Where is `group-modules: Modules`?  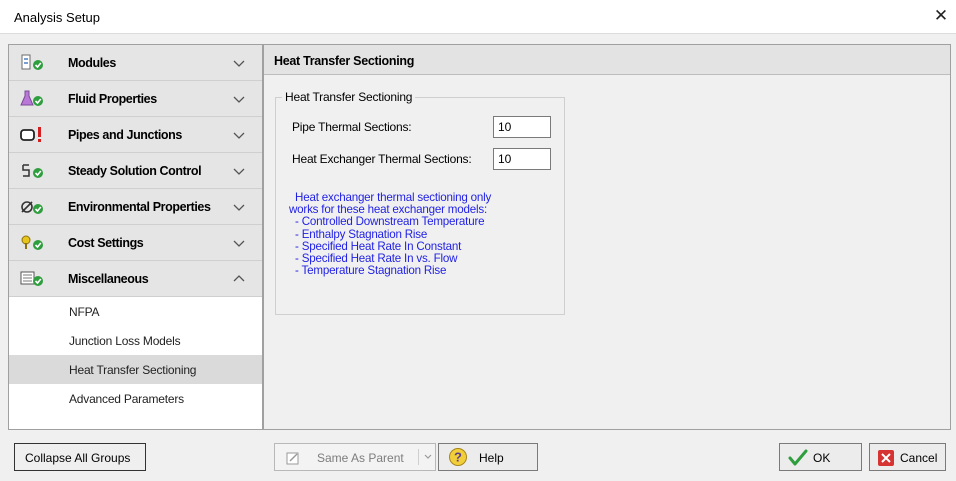
group-modules: Modules is located at coordinates (135, 63).